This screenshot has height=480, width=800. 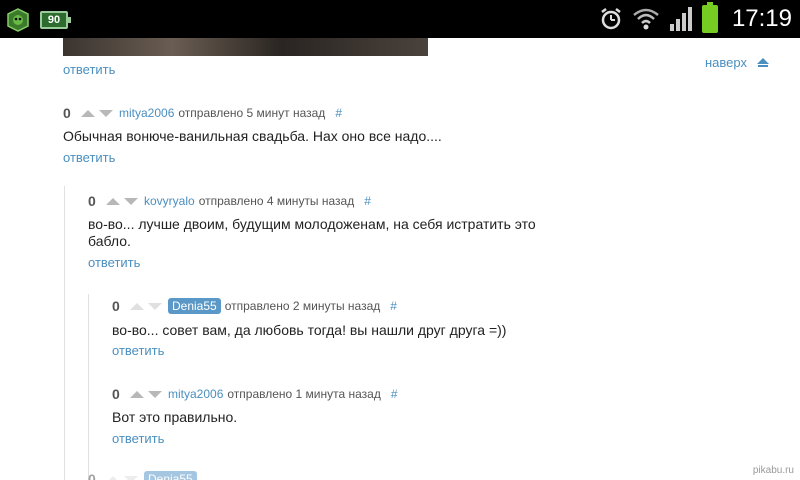 What do you see at coordinates (709, 17) in the screenshot?
I see `battery-icon` at bounding box center [709, 17].